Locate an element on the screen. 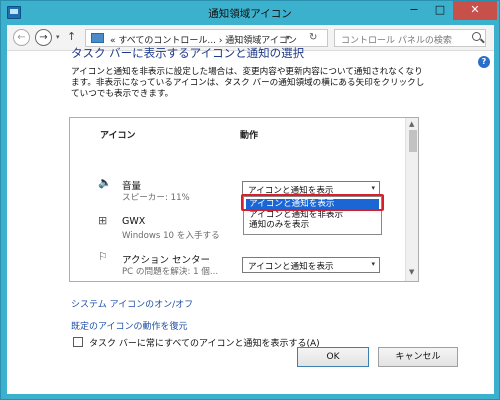 The height and width of the screenshot is (400, 500). list-item-name: 音量 is located at coordinates (132, 186).